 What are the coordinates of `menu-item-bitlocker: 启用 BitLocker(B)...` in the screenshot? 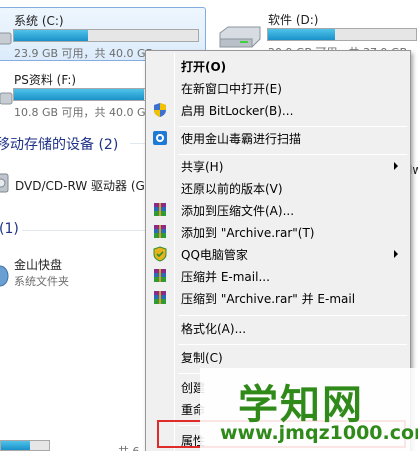 It's located at (278, 110).